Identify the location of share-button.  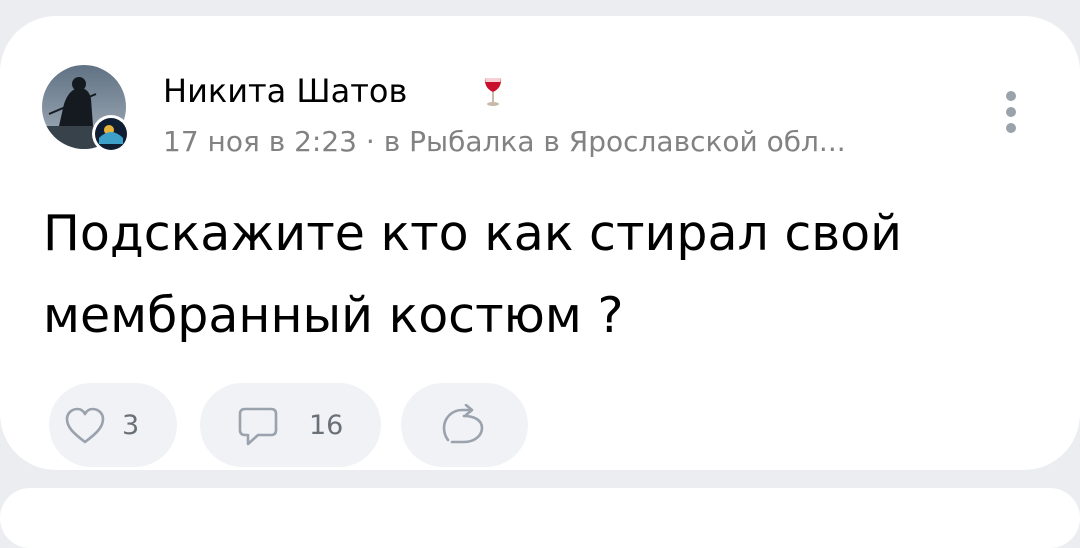
(464, 425).